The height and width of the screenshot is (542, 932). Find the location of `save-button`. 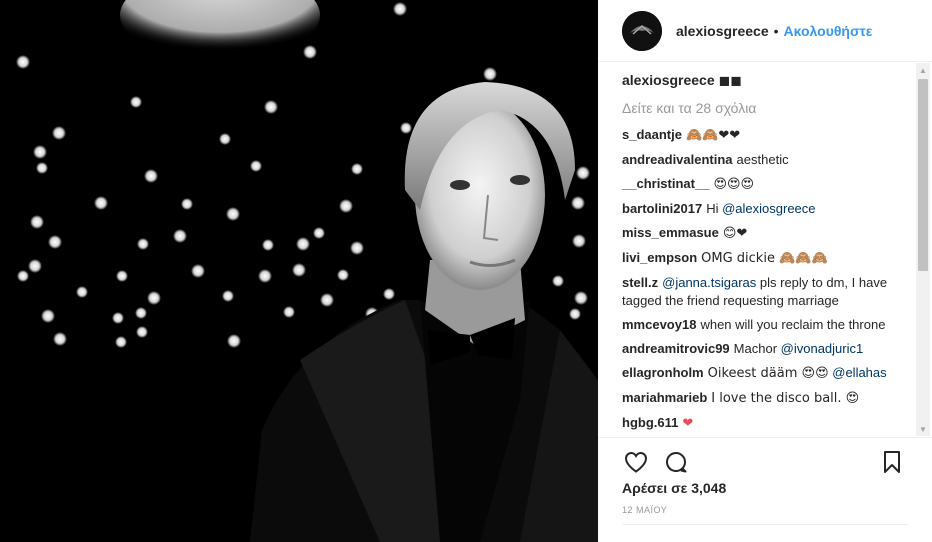

save-button is located at coordinates (892, 462).